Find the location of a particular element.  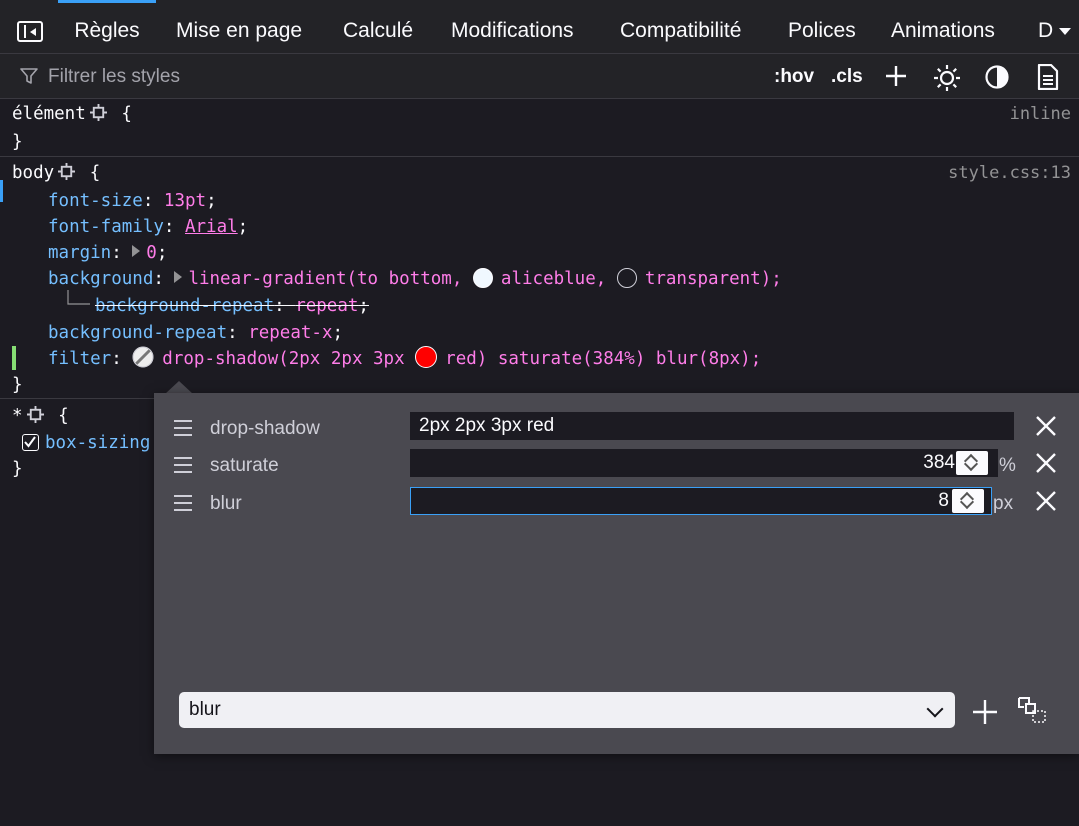

body-rule-header: body { is located at coordinates (56, 173).